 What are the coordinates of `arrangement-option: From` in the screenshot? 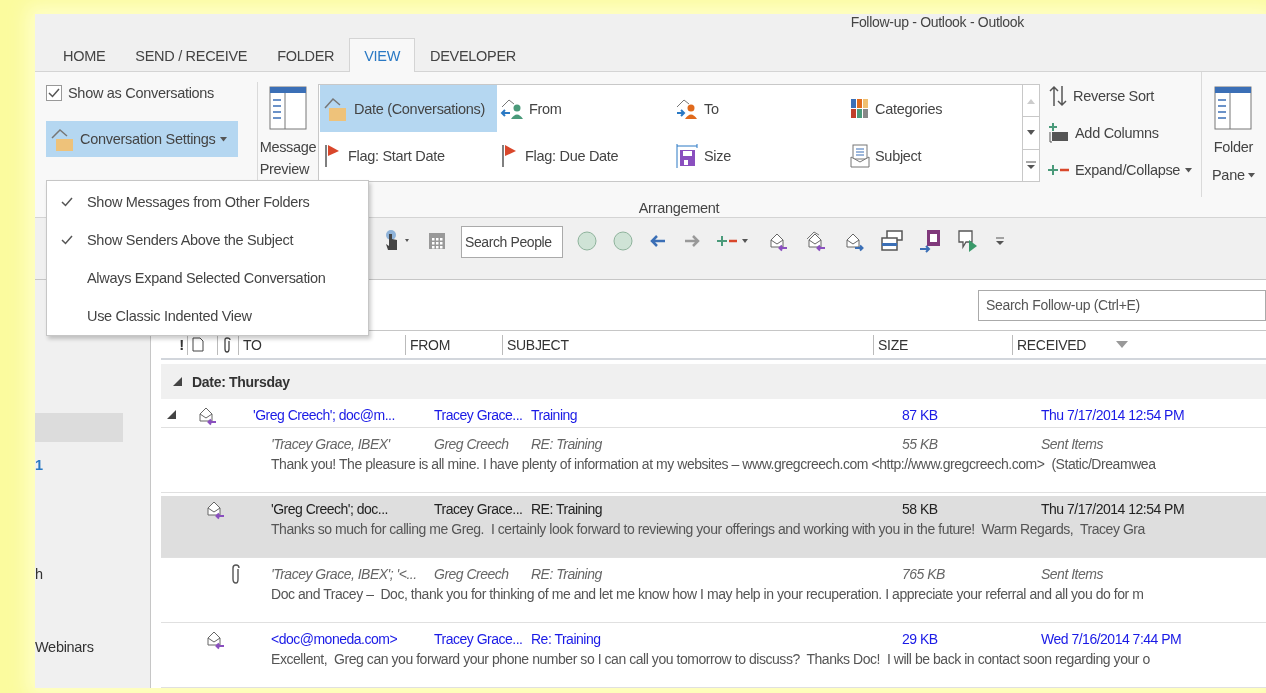 It's located at (584, 108).